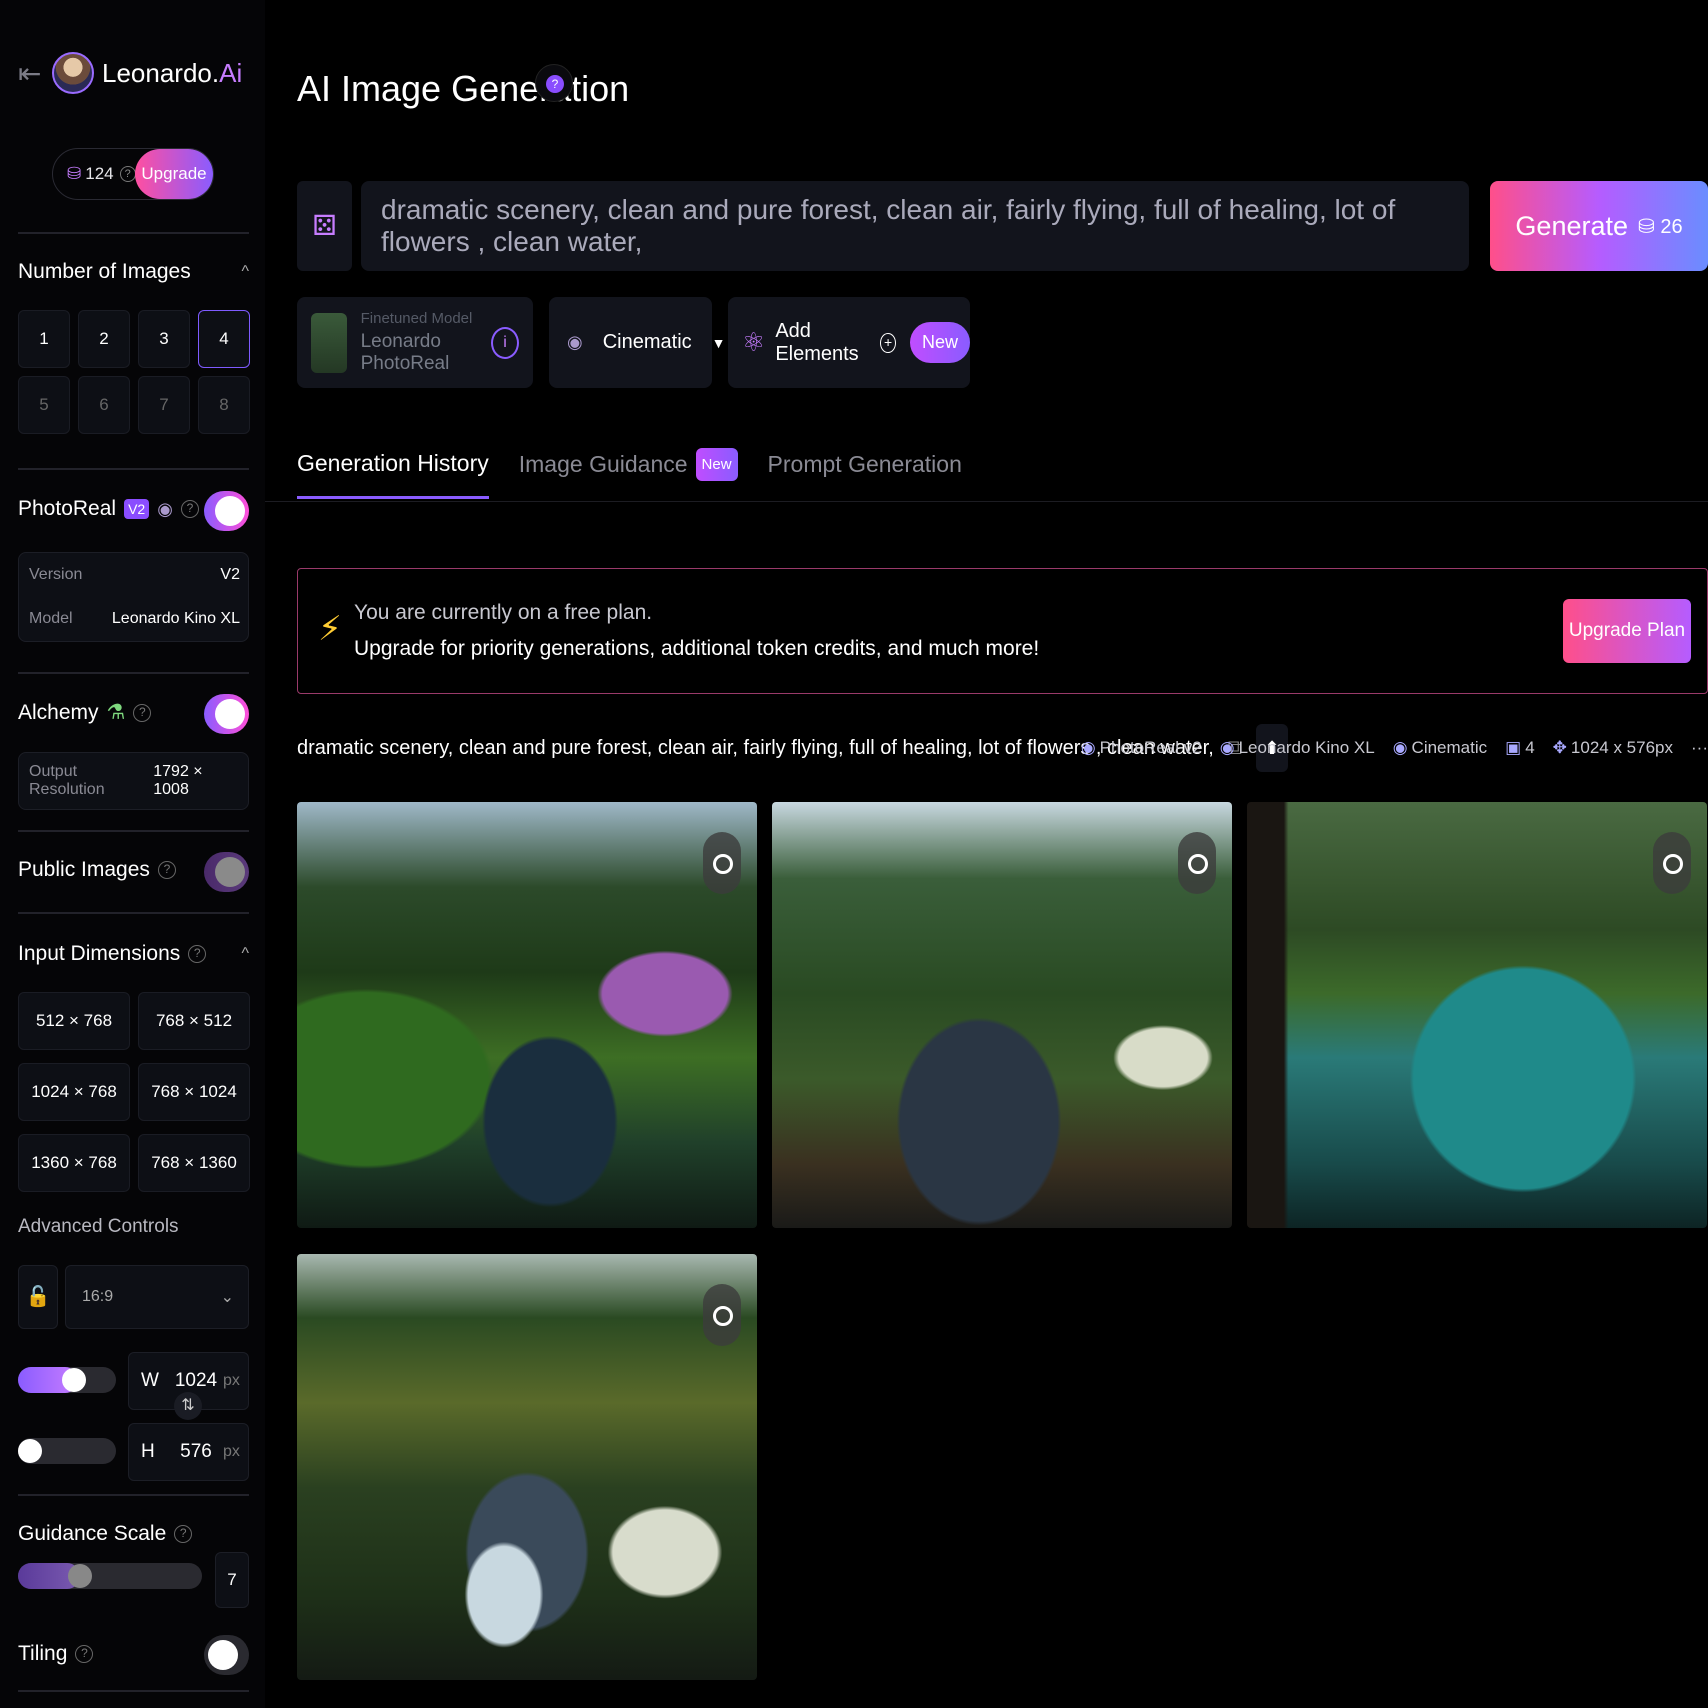 This screenshot has width=1708, height=1708. What do you see at coordinates (194, 1163) in the screenshot?
I see `dimension-option: 768 × 1360` at bounding box center [194, 1163].